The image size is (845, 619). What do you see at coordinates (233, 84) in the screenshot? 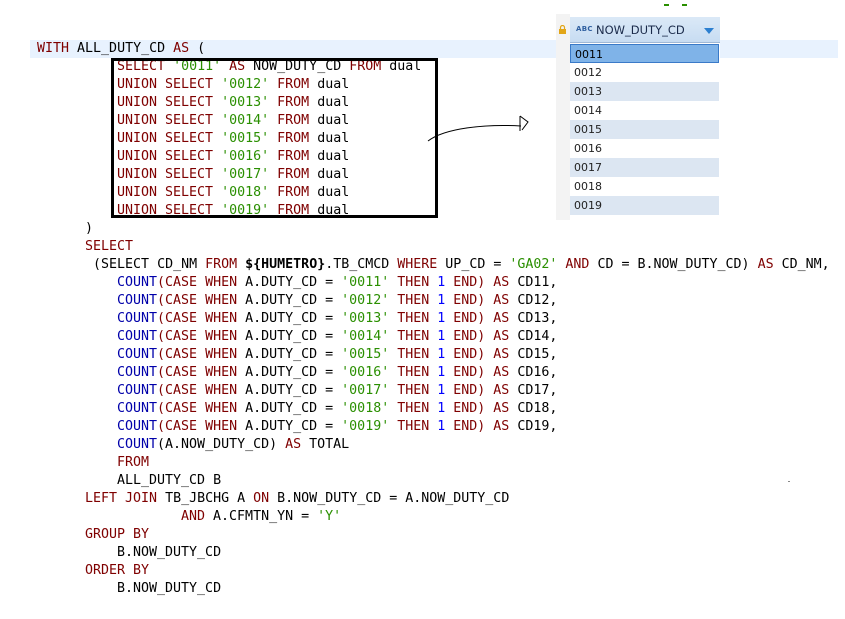
I see `union-line: UNION SELECT '0012' FROM dual` at bounding box center [233, 84].